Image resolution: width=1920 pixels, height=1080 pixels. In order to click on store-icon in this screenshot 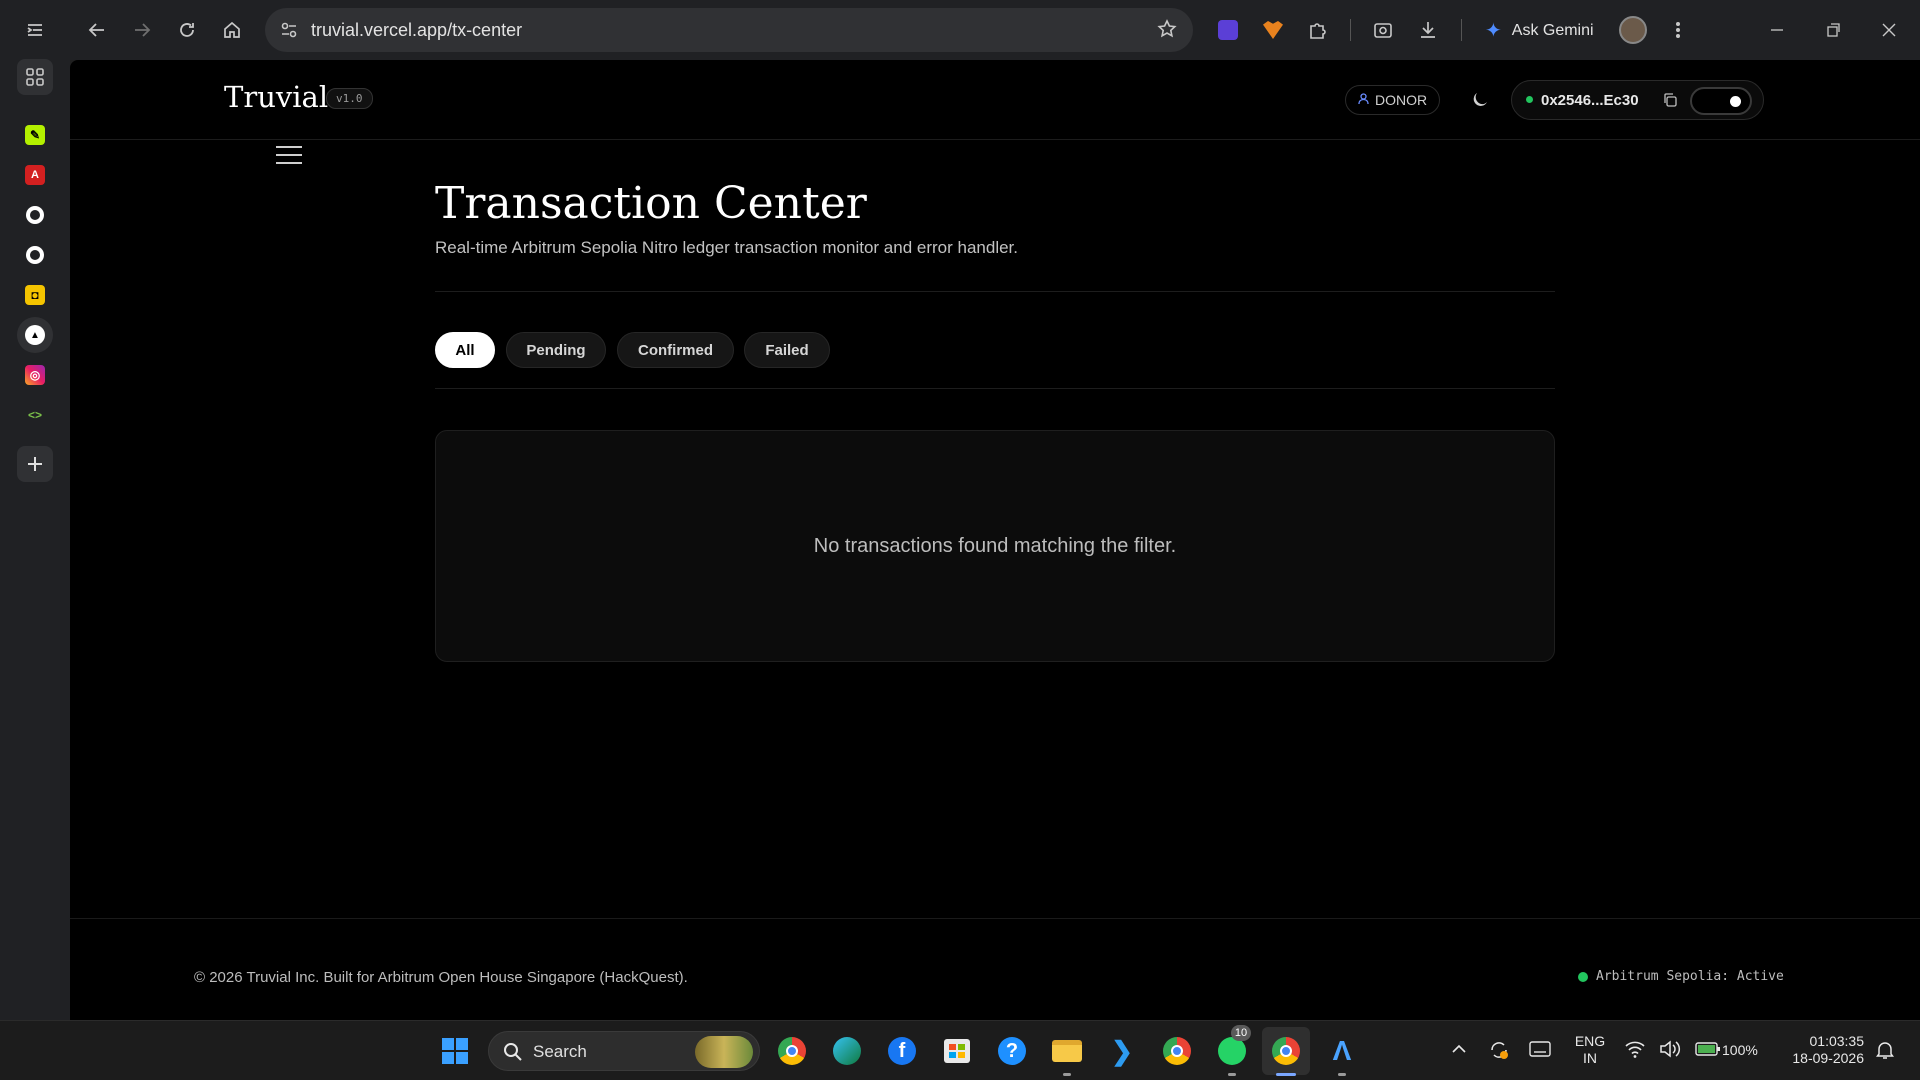, I will do `click(957, 1051)`.